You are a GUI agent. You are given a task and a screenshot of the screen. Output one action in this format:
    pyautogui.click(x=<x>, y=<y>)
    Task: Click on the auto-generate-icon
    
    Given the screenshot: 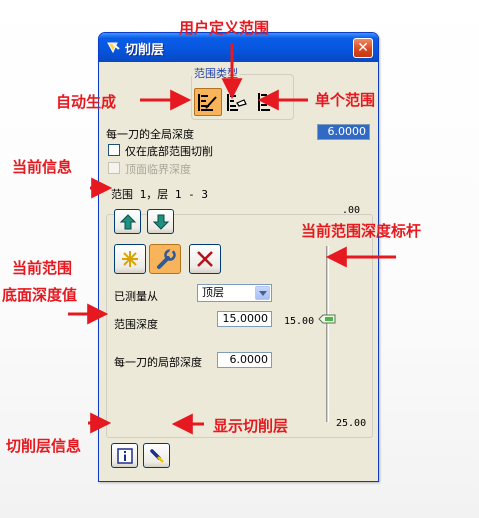 What is the action you would take?
    pyautogui.click(x=207, y=102)
    